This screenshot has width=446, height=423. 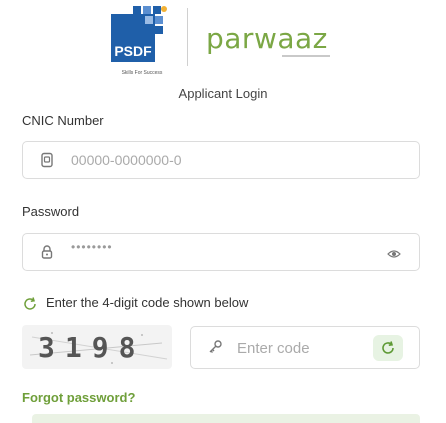 I want to click on logo-divider, so click(x=187, y=37).